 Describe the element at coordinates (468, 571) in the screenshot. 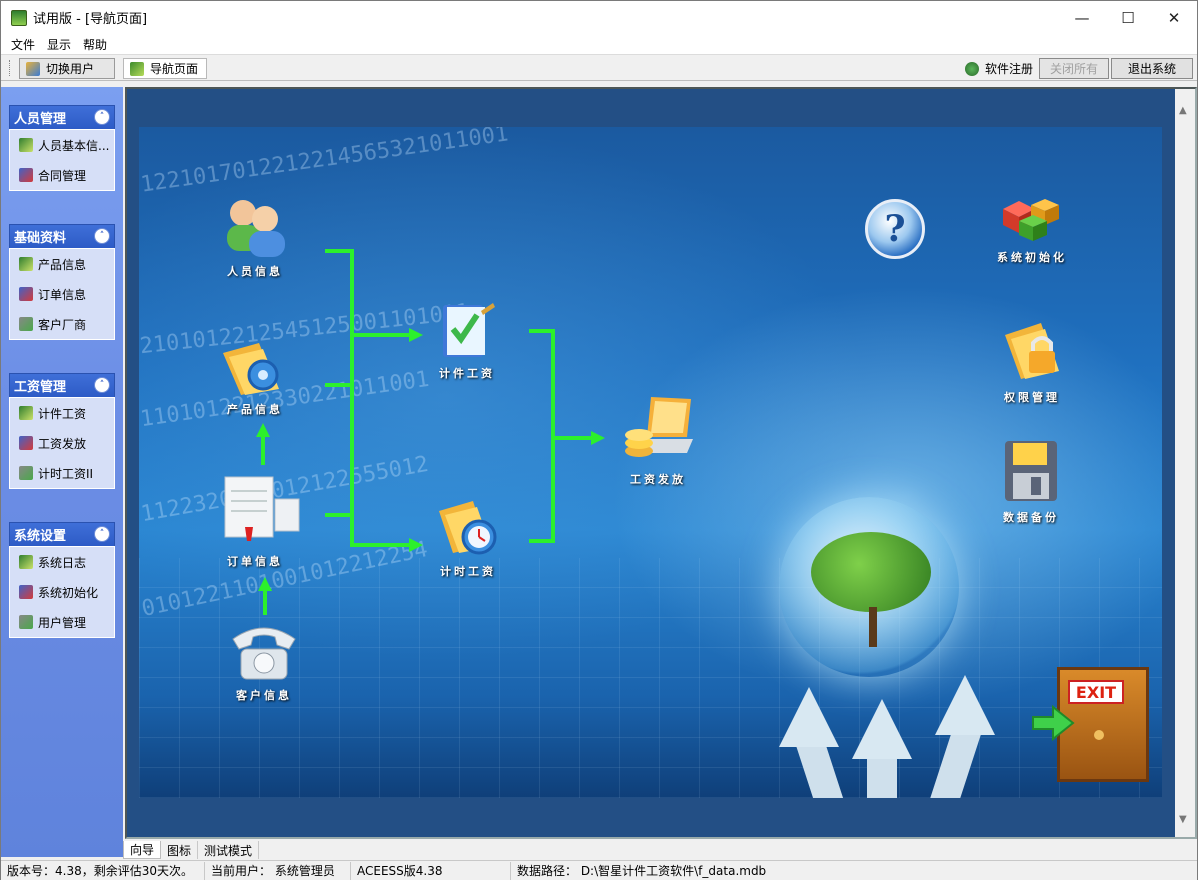

I see `node-label: 计时工资` at that location.